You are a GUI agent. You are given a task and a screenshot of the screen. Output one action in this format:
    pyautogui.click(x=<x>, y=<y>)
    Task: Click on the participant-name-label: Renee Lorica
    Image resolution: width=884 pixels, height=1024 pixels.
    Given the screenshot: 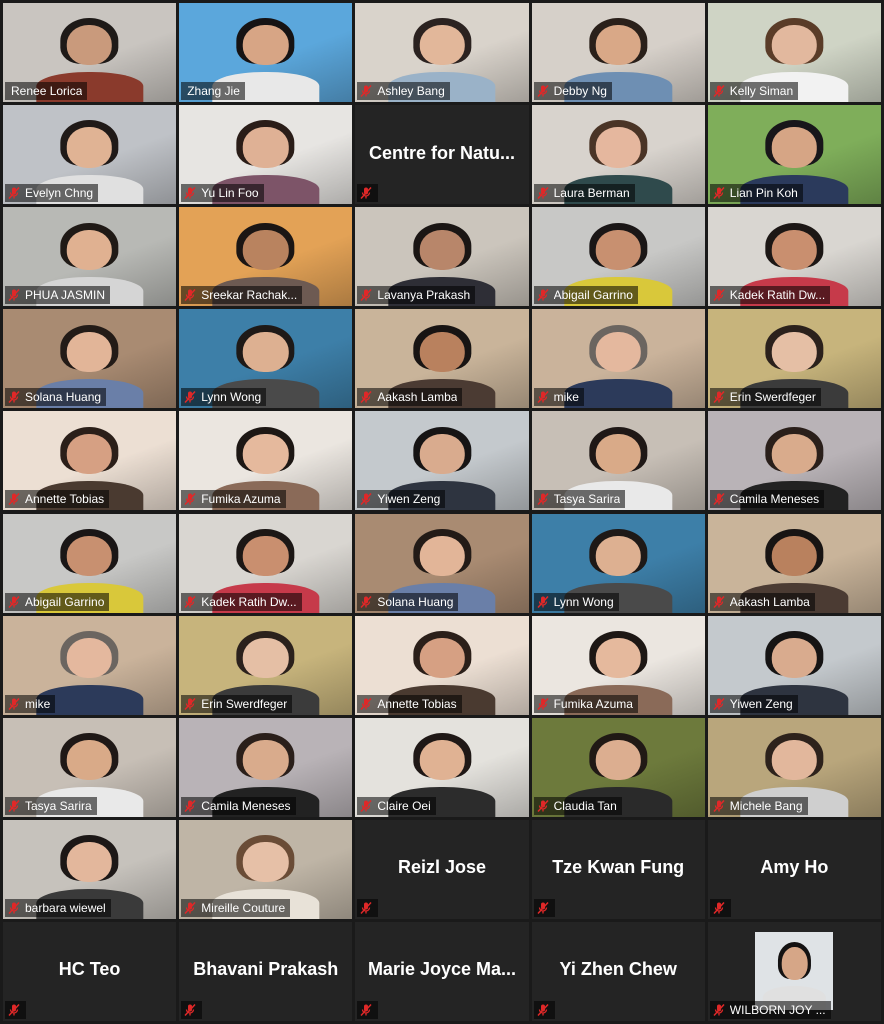 What is the action you would take?
    pyautogui.click(x=47, y=91)
    